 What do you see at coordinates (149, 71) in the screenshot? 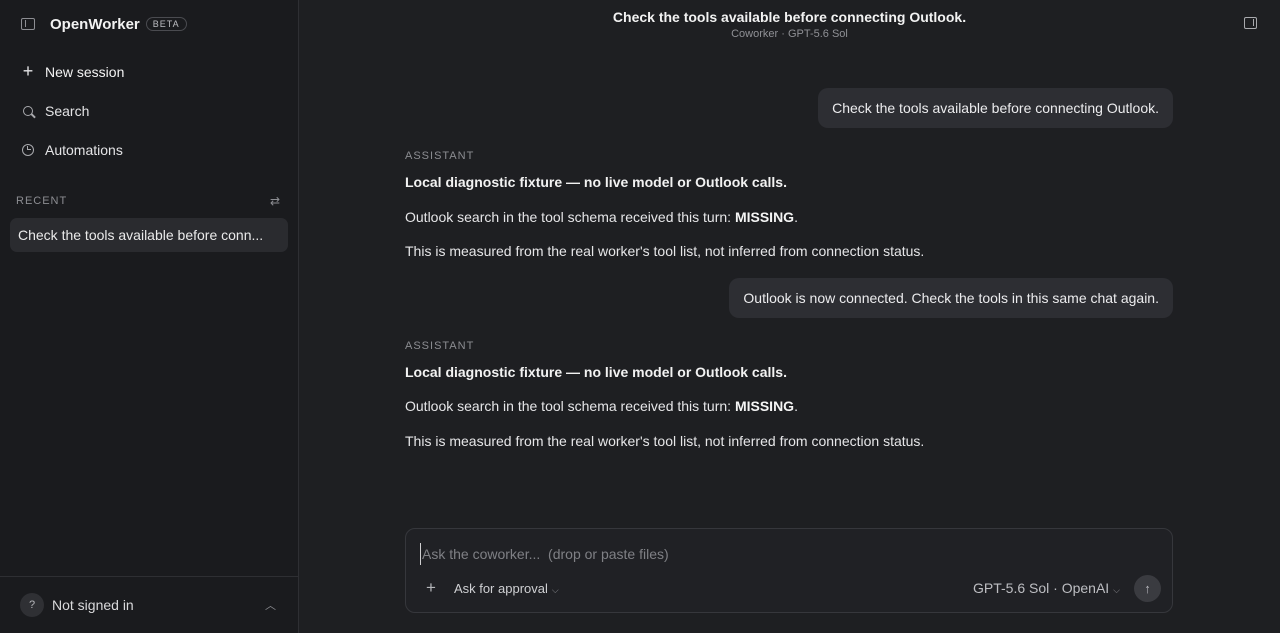
I see `new-session-button: + New session` at bounding box center [149, 71].